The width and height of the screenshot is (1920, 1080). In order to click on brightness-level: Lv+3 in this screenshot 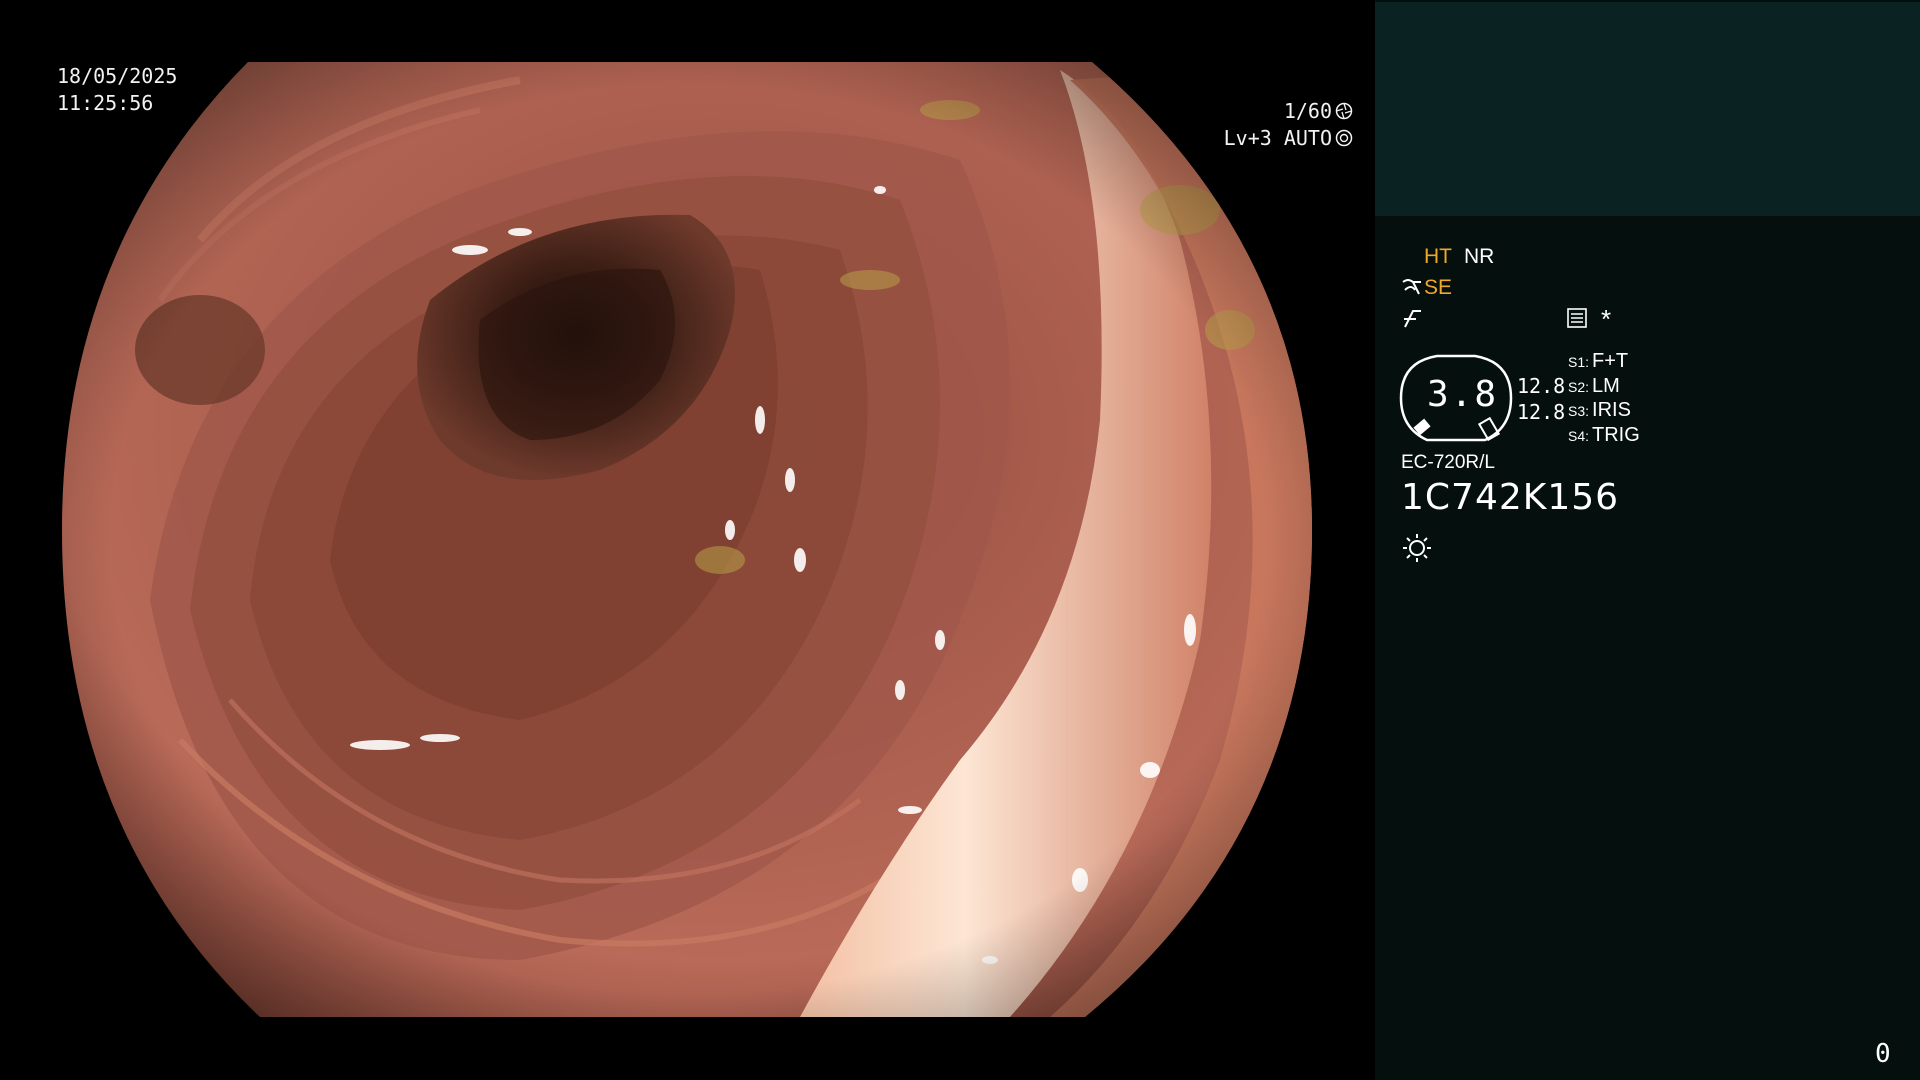, I will do `click(1247, 138)`.